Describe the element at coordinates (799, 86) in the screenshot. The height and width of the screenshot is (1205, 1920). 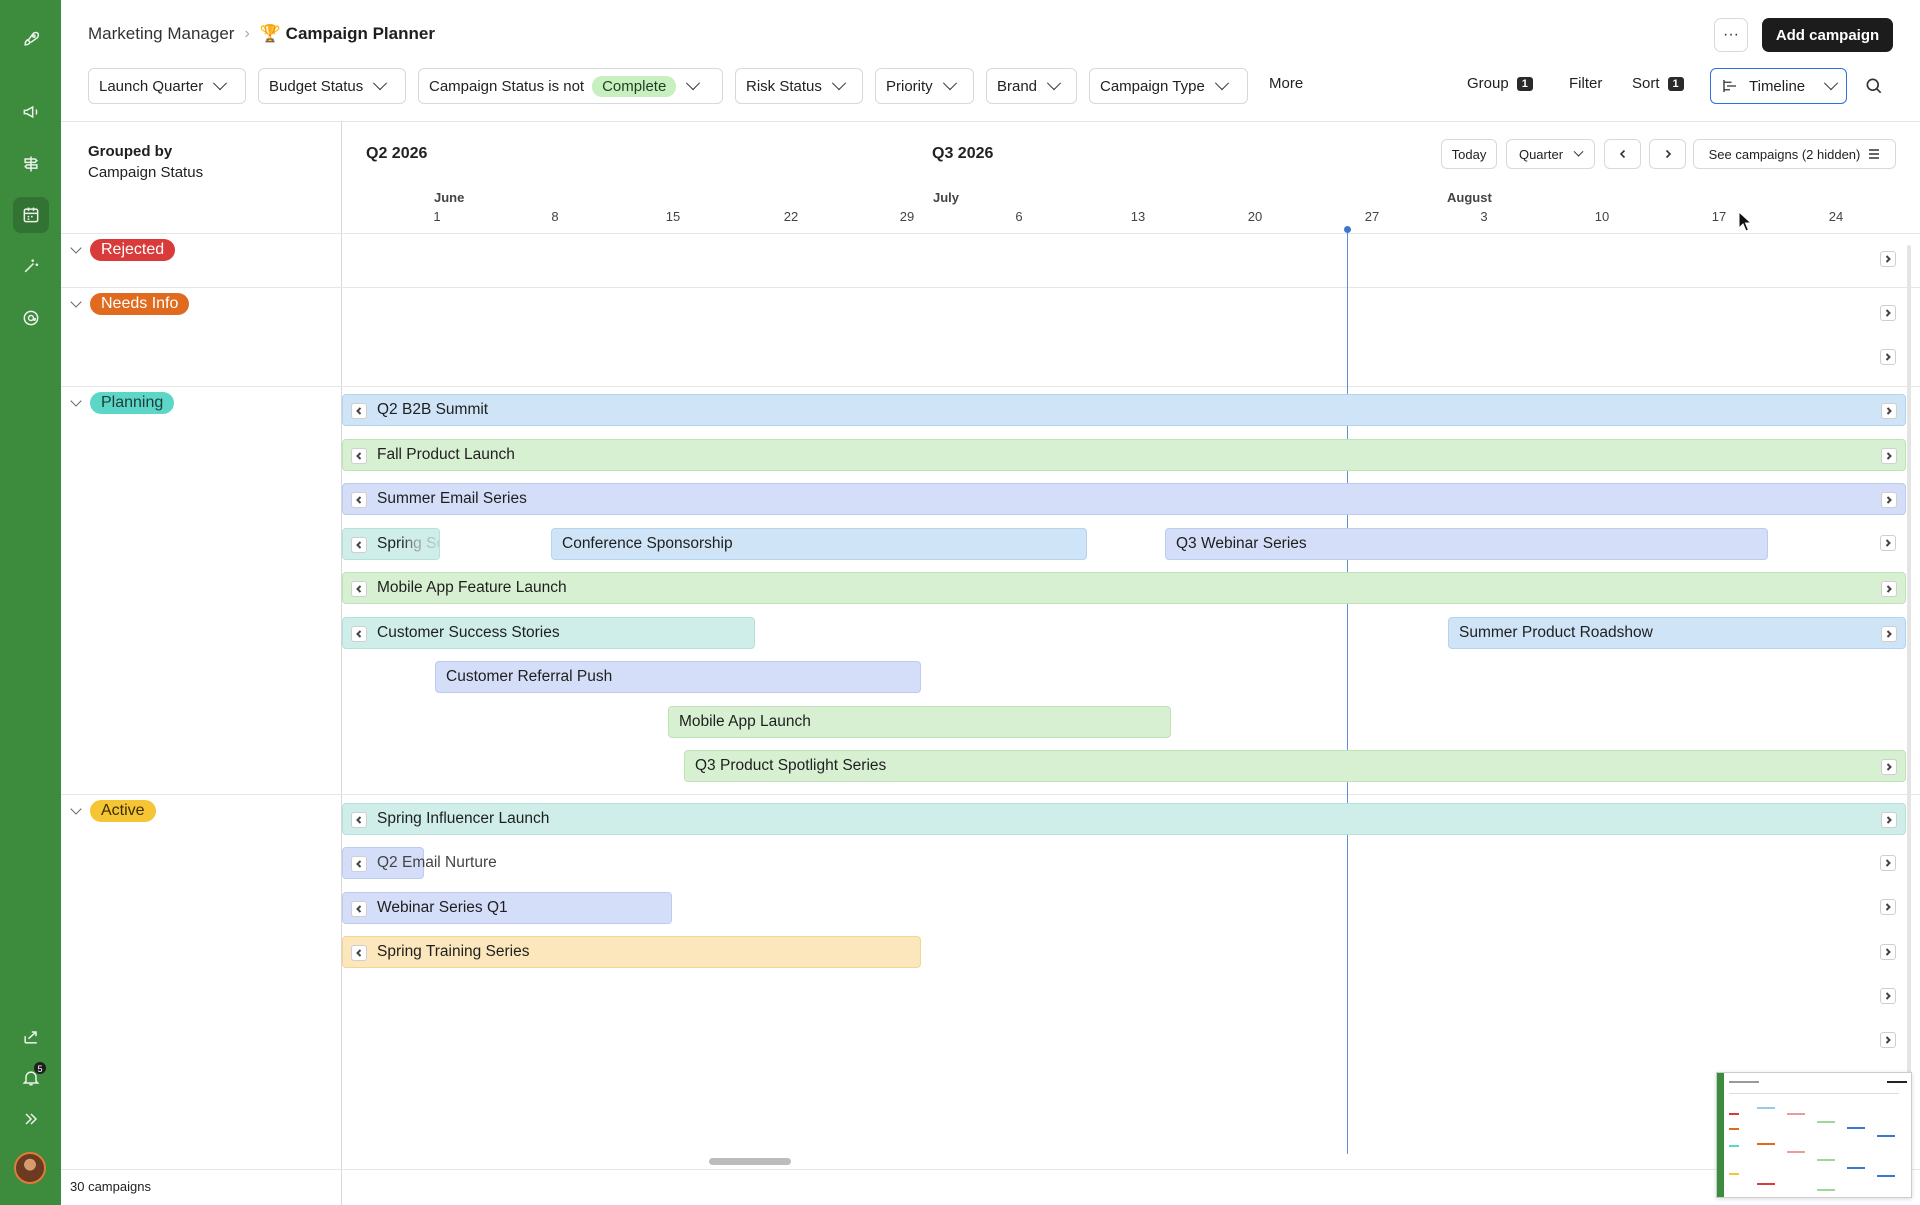
I see `filter-risk-status: Risk Status` at that location.